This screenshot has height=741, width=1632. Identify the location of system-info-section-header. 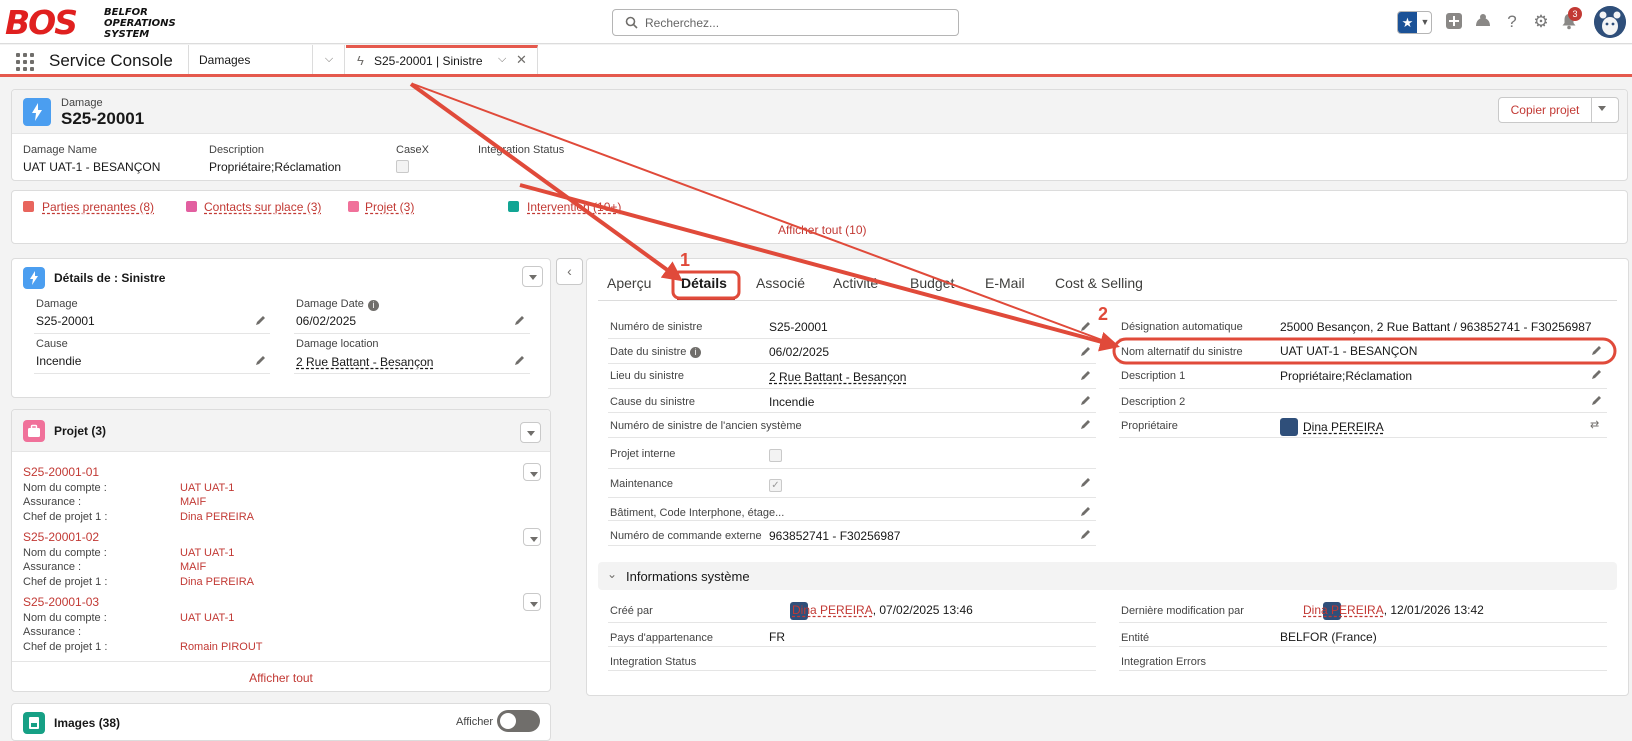
(1107, 576).